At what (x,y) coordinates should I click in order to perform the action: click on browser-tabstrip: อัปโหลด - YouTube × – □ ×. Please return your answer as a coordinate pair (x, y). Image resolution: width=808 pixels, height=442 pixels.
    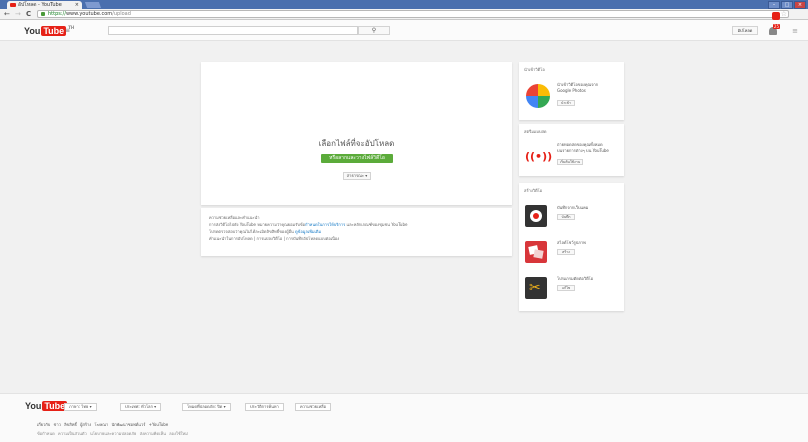
    Looking at the image, I should click on (404, 4).